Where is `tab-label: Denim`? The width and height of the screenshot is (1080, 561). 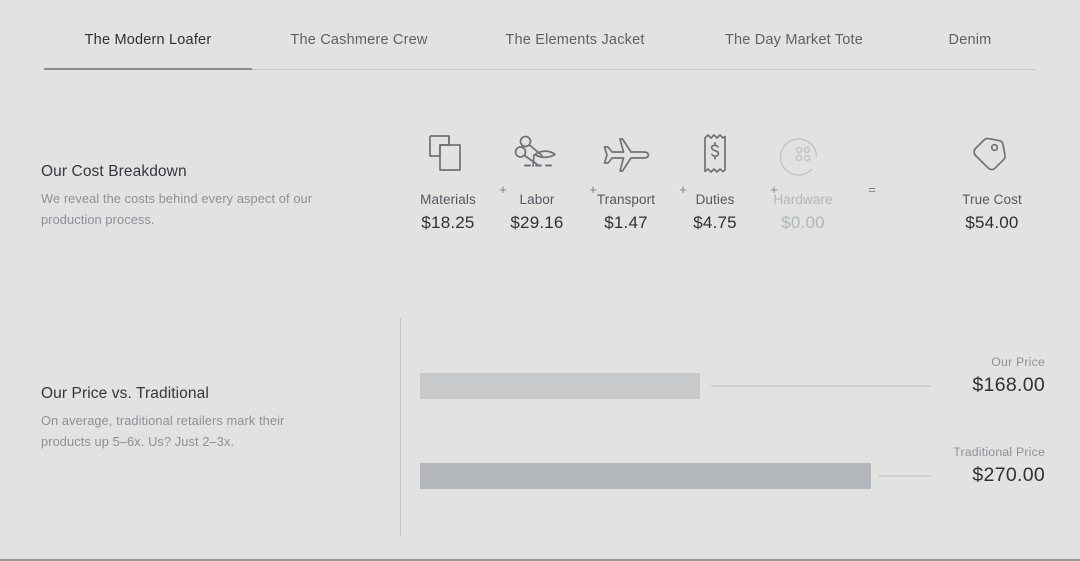
tab-label: Denim is located at coordinates (970, 40).